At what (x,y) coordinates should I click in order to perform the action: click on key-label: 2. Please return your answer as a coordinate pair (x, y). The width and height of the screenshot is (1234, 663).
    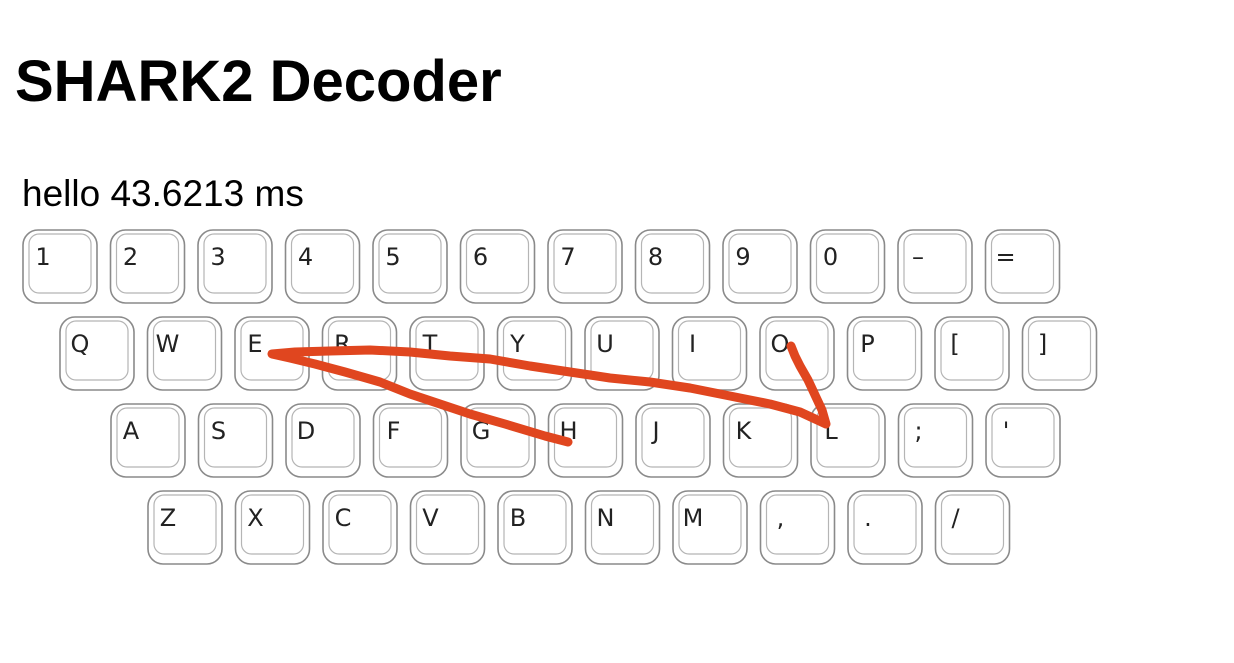
    Looking at the image, I should click on (130, 257).